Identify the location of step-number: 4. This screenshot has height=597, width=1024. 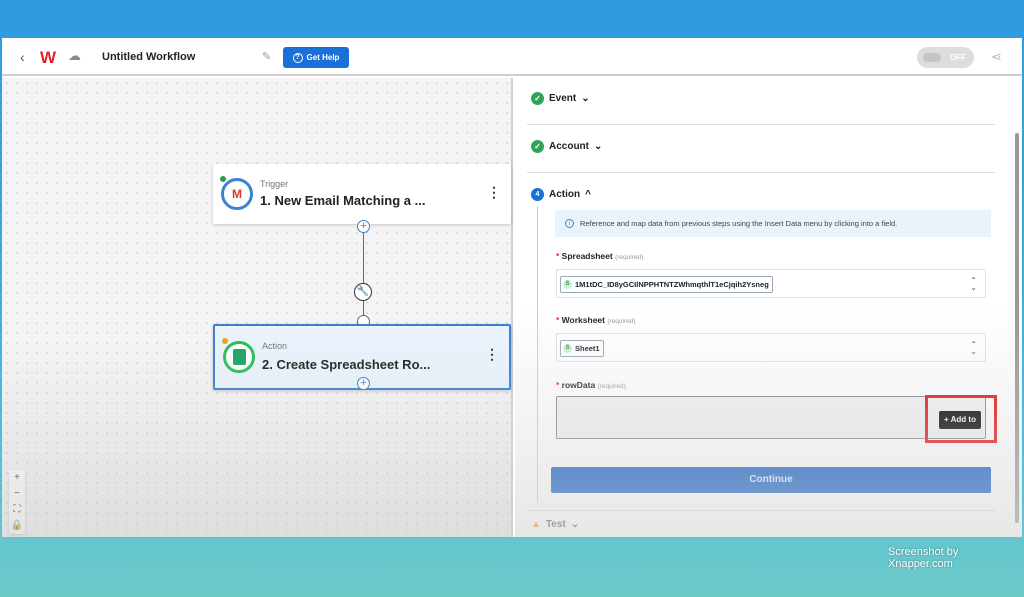
(537, 194).